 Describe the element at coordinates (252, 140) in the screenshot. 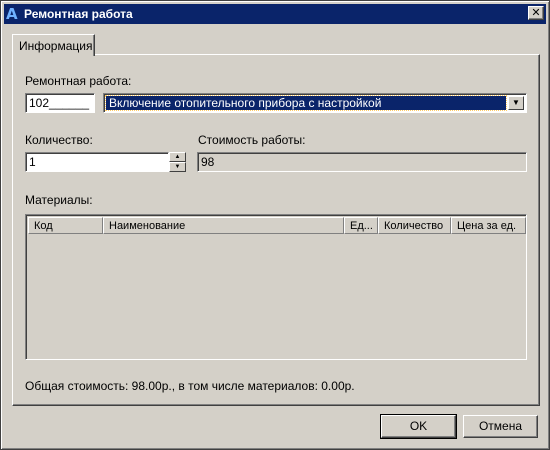

I see `work-cost-label: Стоимость работы:` at that location.